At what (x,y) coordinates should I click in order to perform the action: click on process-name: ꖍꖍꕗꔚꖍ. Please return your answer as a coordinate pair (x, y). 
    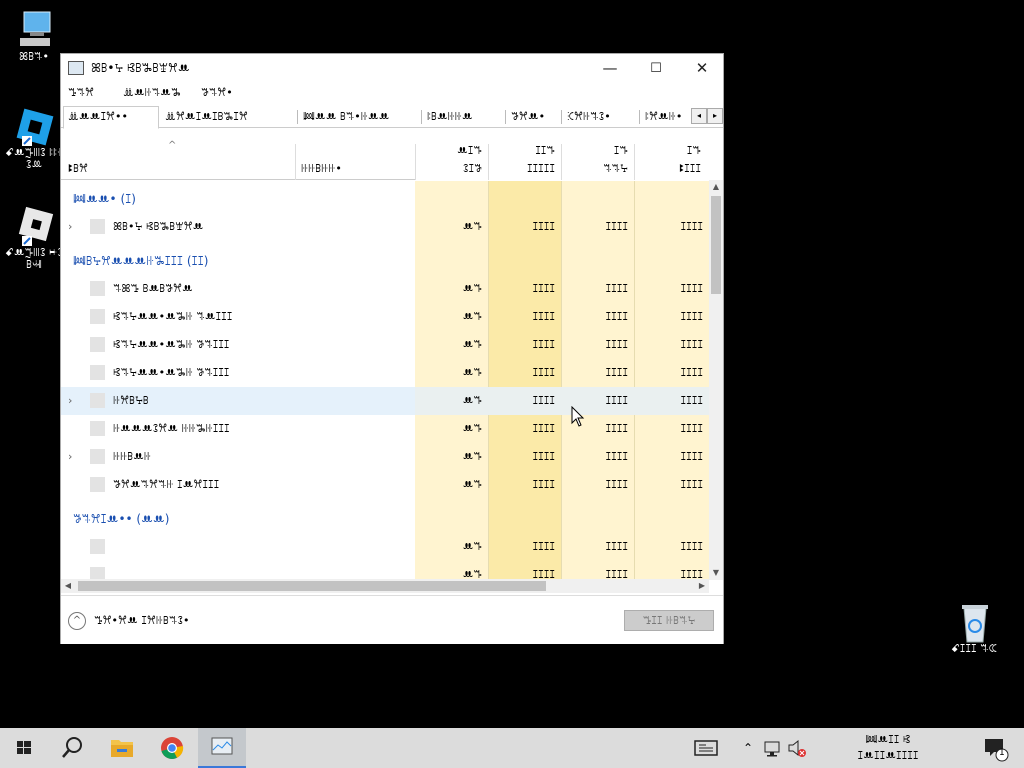
    Looking at the image, I should click on (132, 456).